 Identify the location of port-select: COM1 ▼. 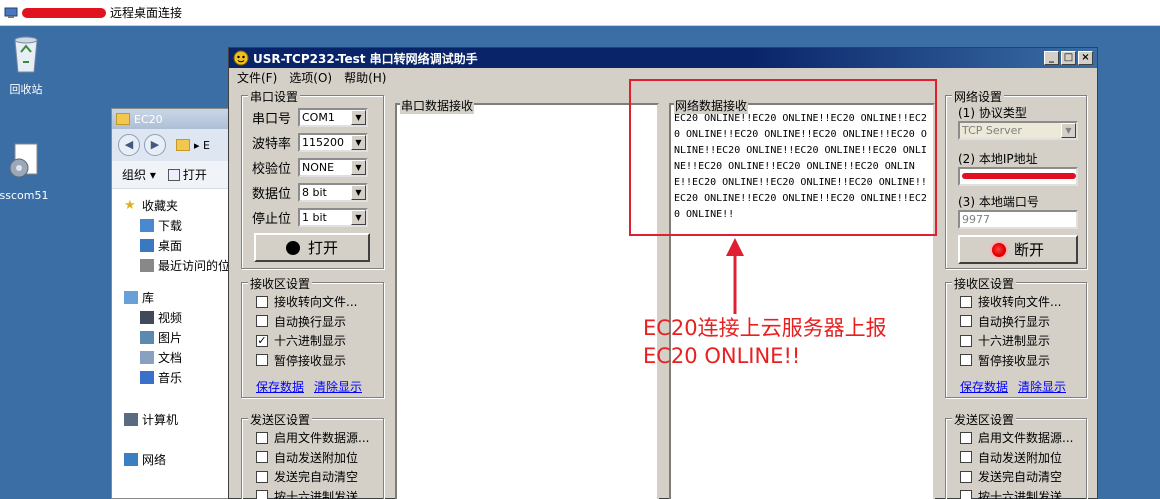
(333, 117).